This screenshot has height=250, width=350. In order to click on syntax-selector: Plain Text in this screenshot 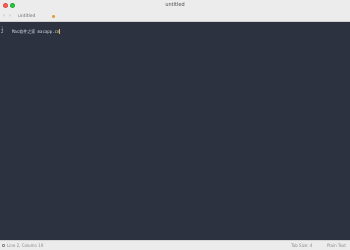, I will do `click(336, 246)`.